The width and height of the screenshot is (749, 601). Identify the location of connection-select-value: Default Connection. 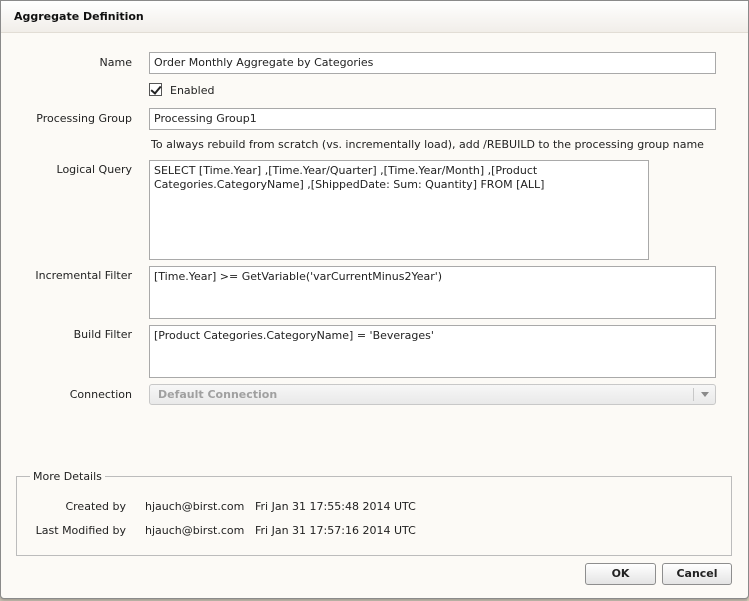
(218, 394).